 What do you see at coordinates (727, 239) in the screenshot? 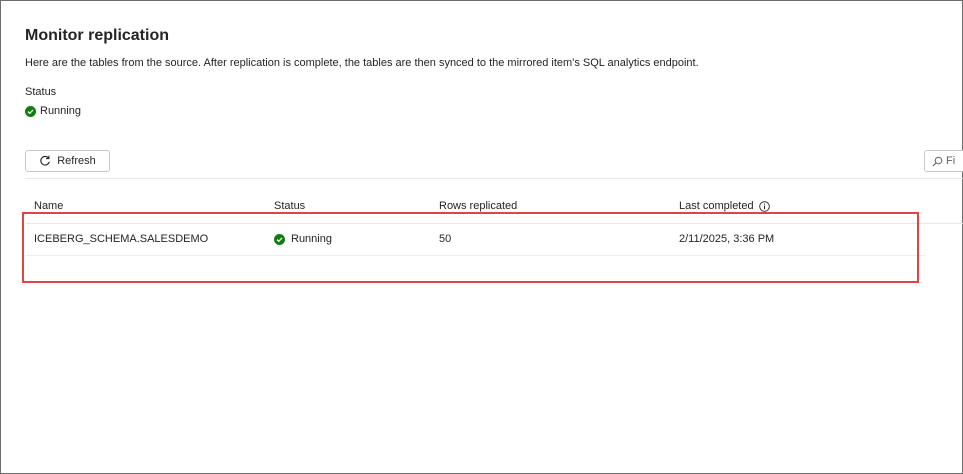
I see `cell-last-completed: 2/11/2025, 3:36 PM` at bounding box center [727, 239].